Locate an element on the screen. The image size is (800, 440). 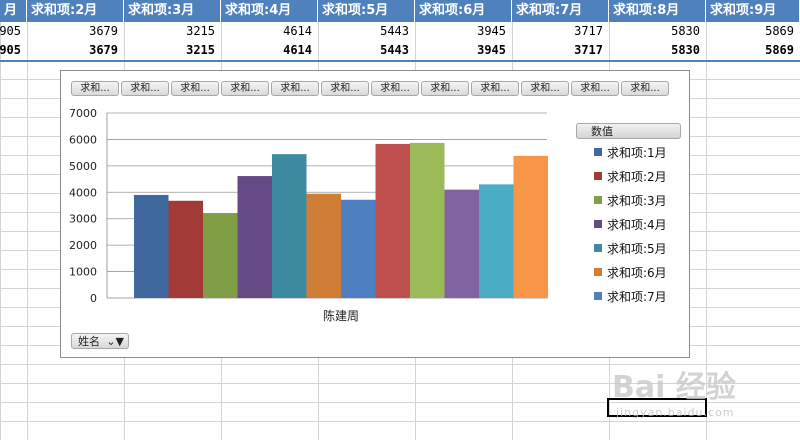
legend-item: 求和项:6月 is located at coordinates (630, 273).